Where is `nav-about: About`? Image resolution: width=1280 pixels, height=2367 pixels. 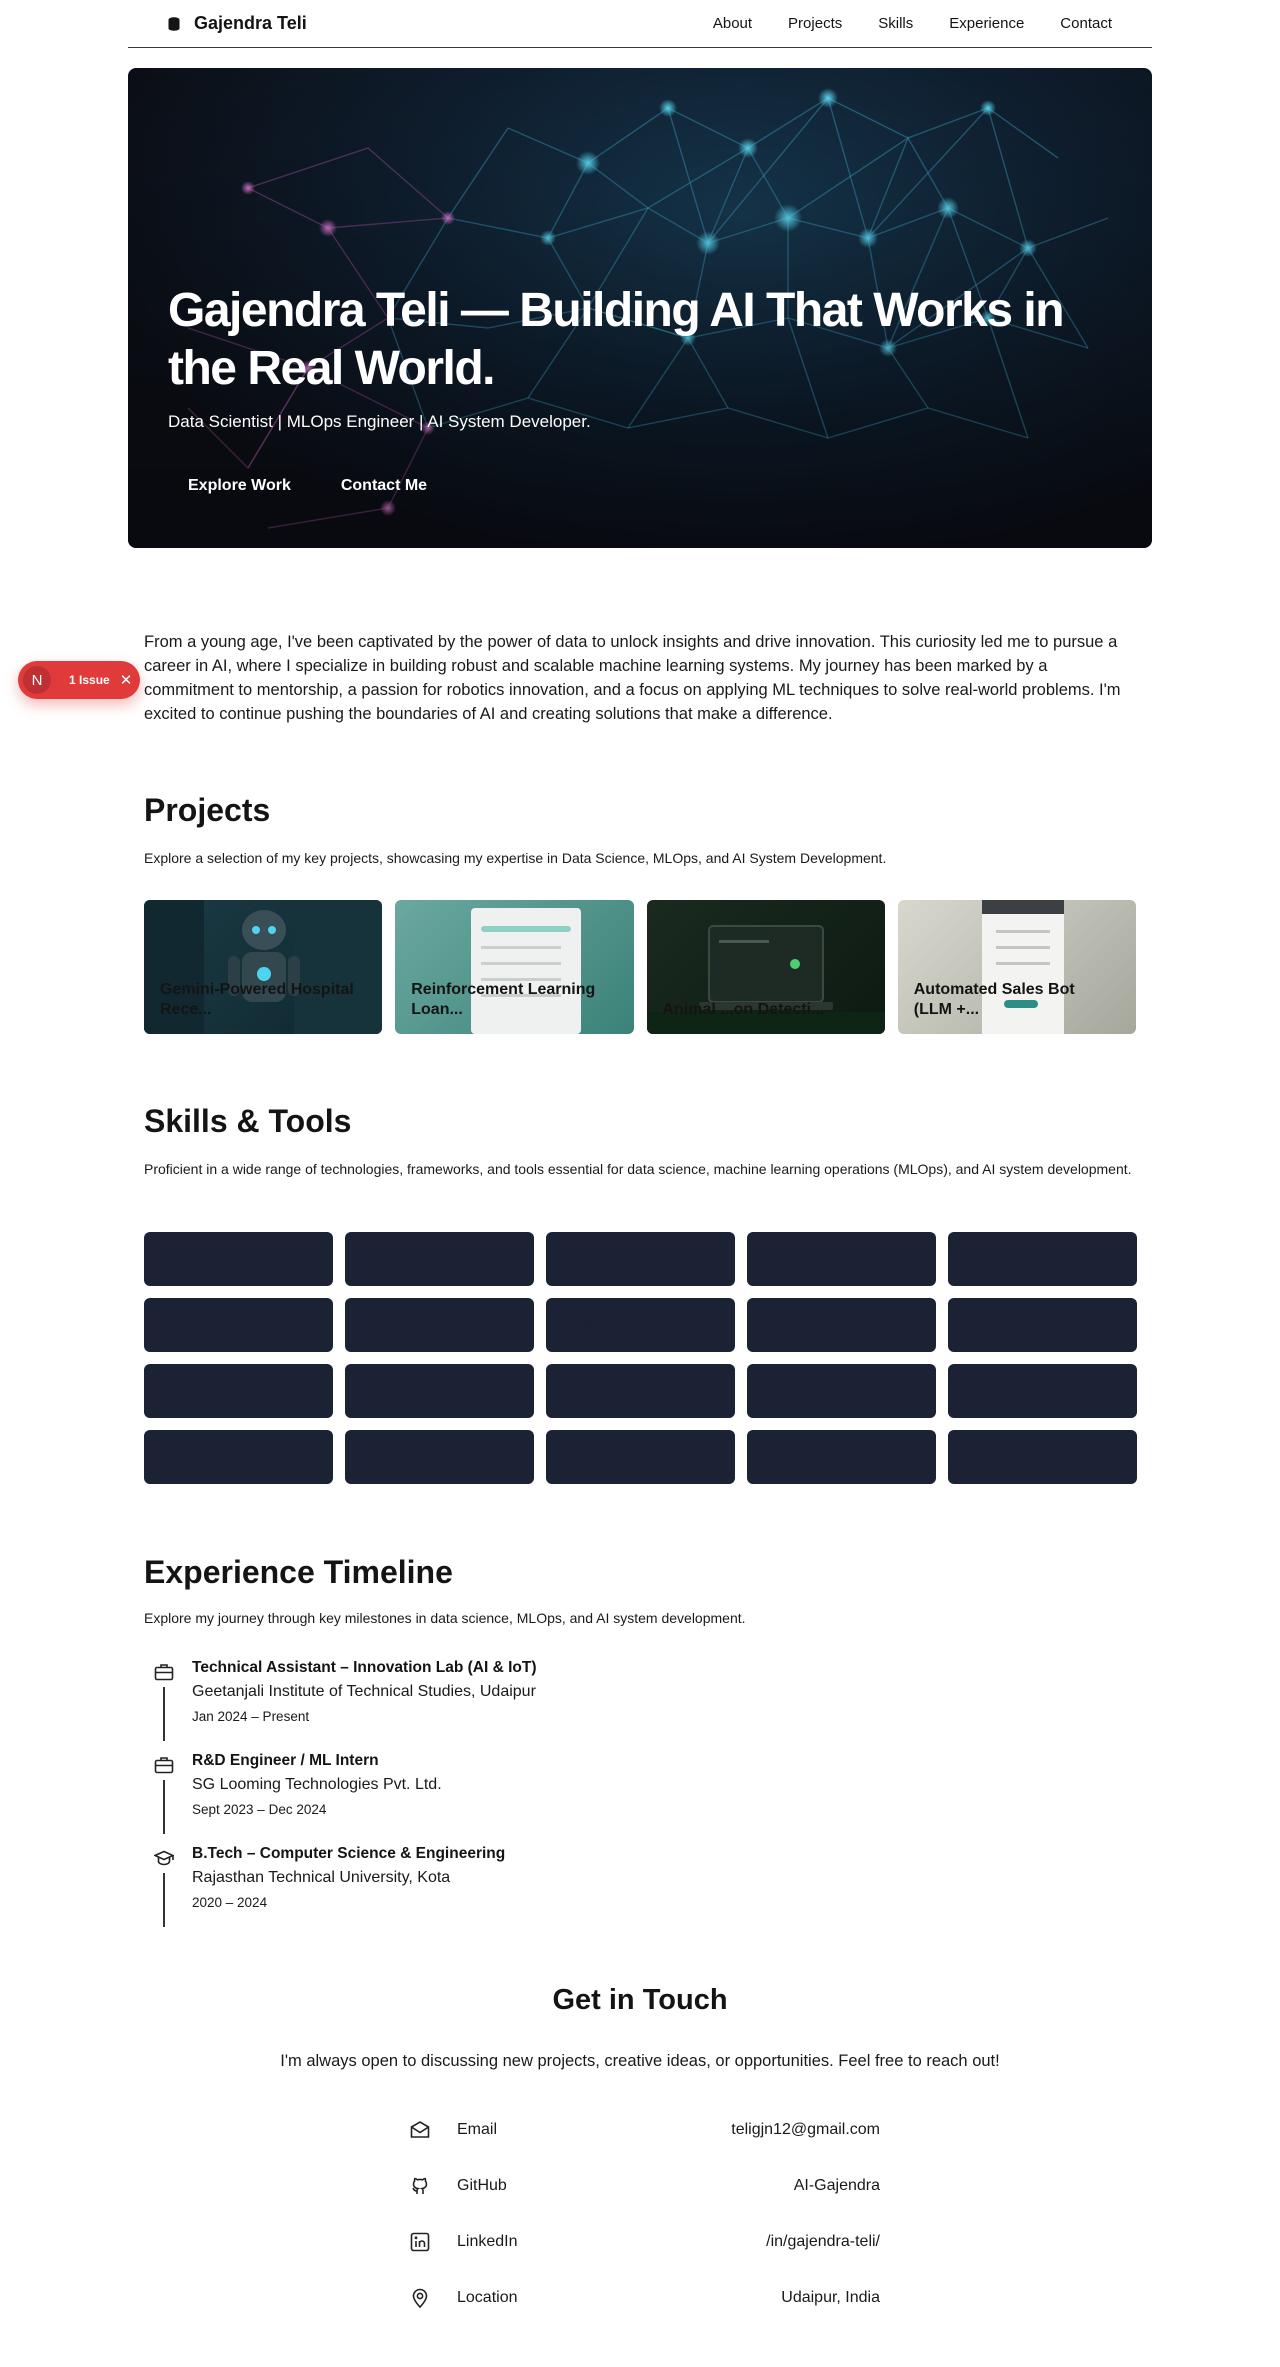 nav-about: About is located at coordinates (732, 23).